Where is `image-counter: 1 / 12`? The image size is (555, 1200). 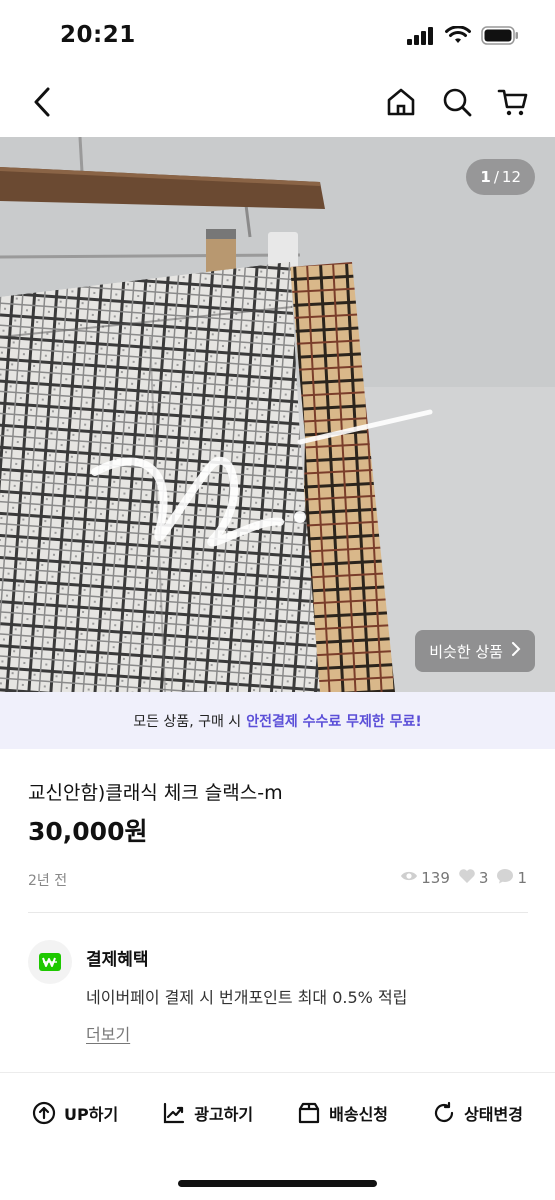 image-counter: 1 / 12 is located at coordinates (500, 177).